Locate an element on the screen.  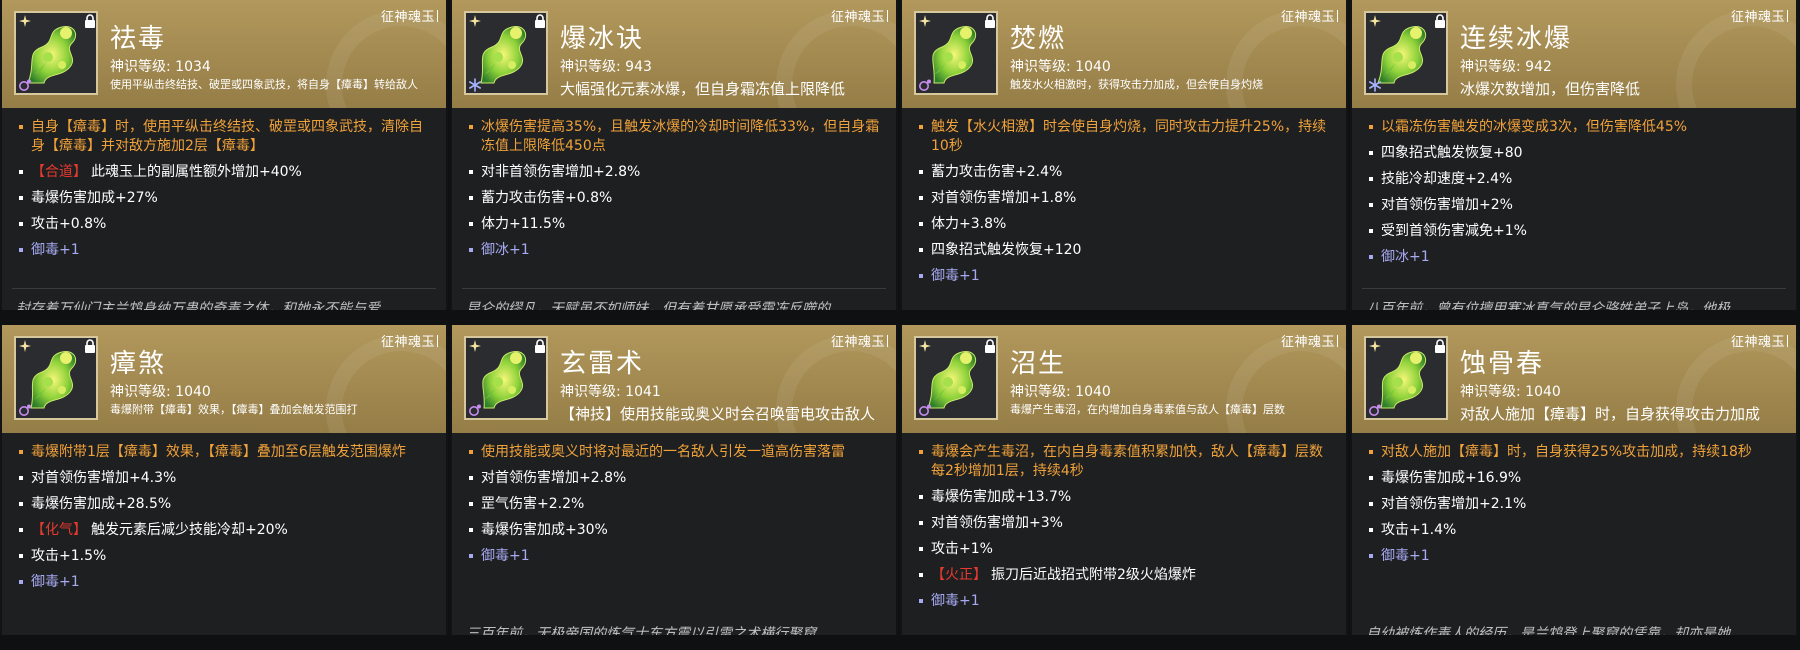
spirit-level: 神识等级: 1034 is located at coordinates (160, 66).